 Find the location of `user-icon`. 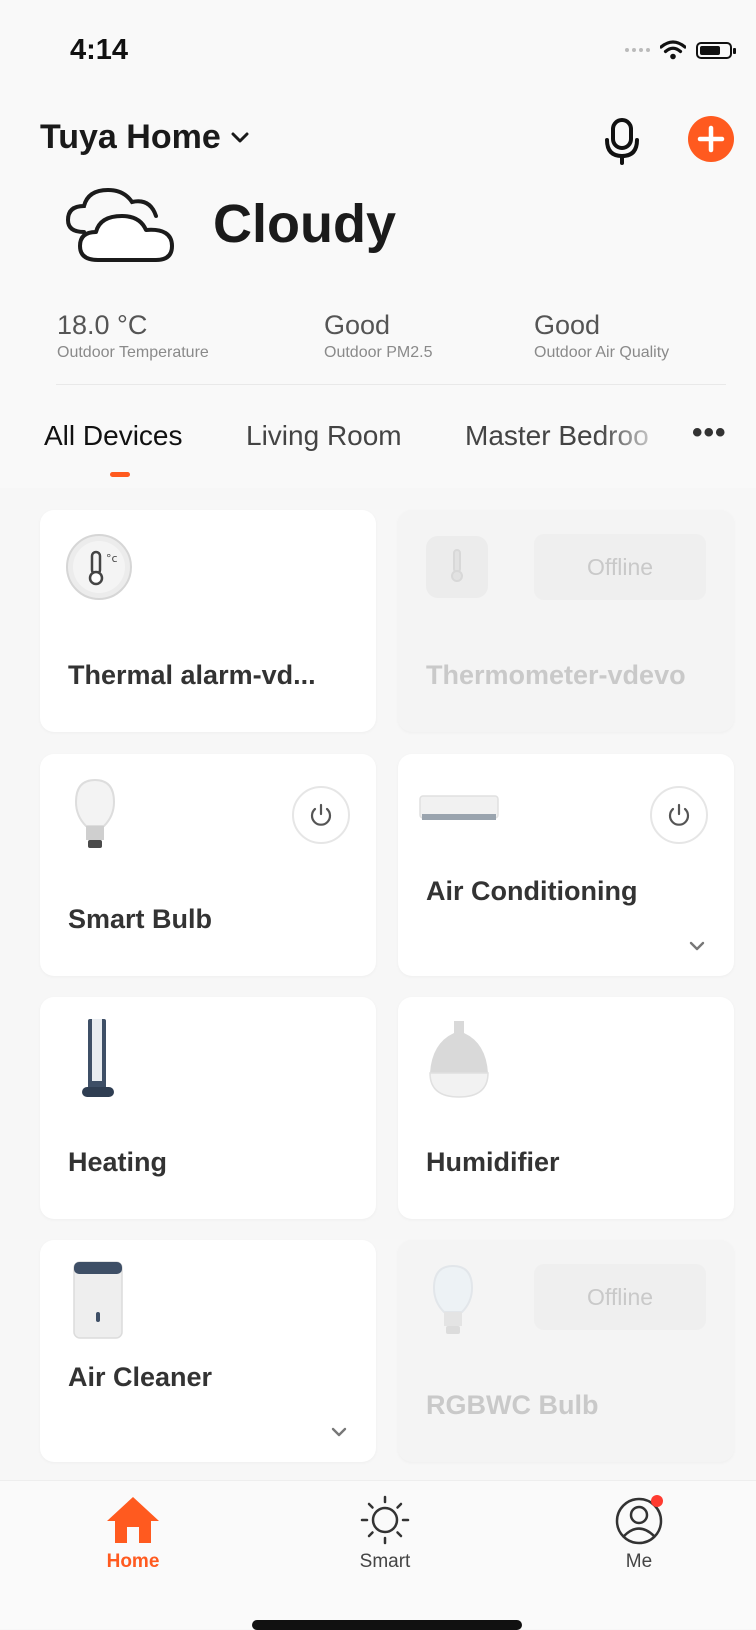

user-icon is located at coordinates (639, 1520).